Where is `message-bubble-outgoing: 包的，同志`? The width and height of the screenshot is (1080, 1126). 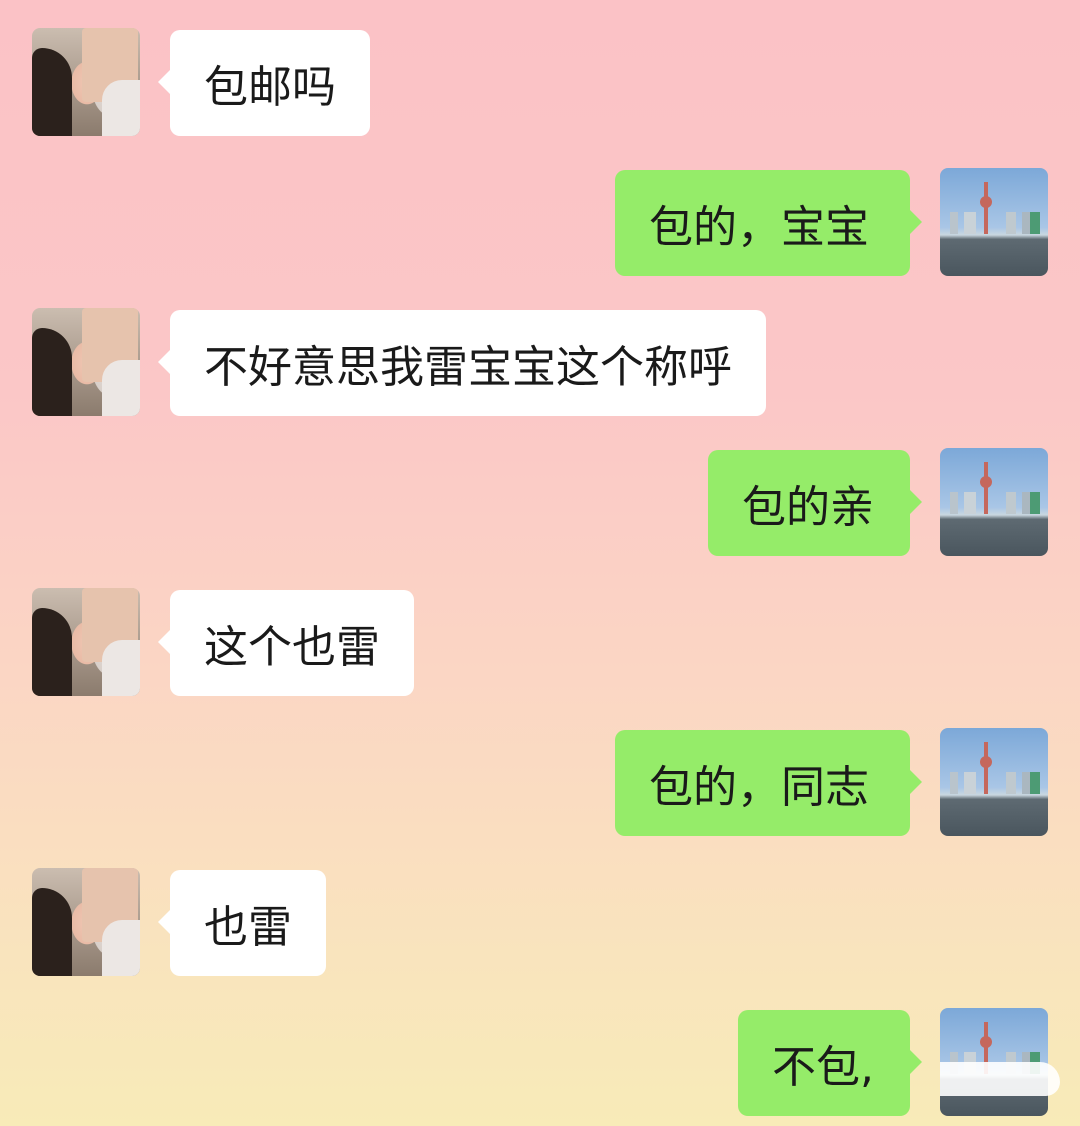 message-bubble-outgoing: 包的，同志 is located at coordinates (768, 783).